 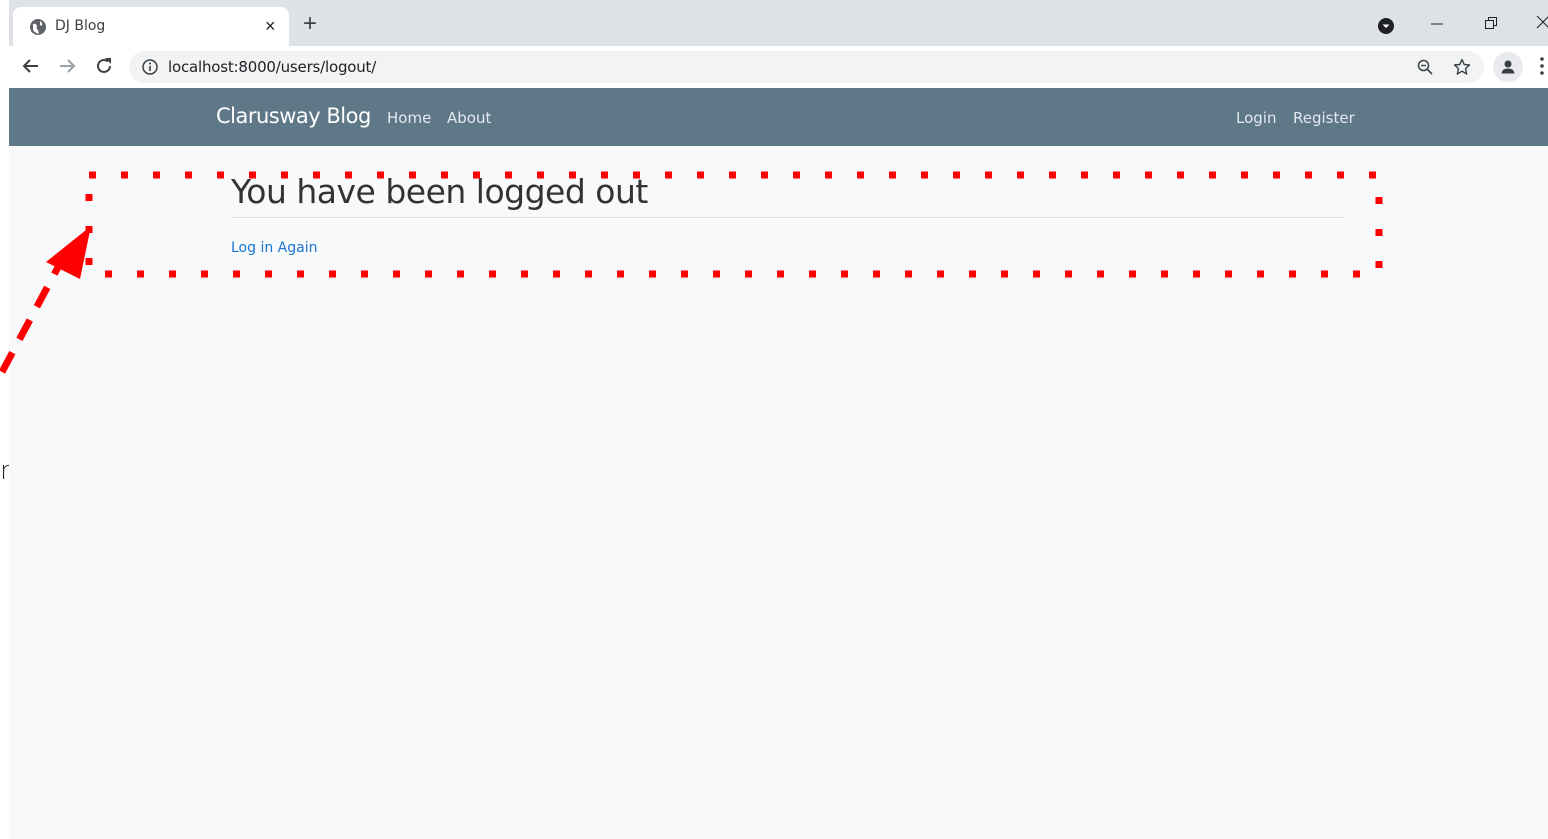 What do you see at coordinates (1491, 23) in the screenshot?
I see `restore-icon` at bounding box center [1491, 23].